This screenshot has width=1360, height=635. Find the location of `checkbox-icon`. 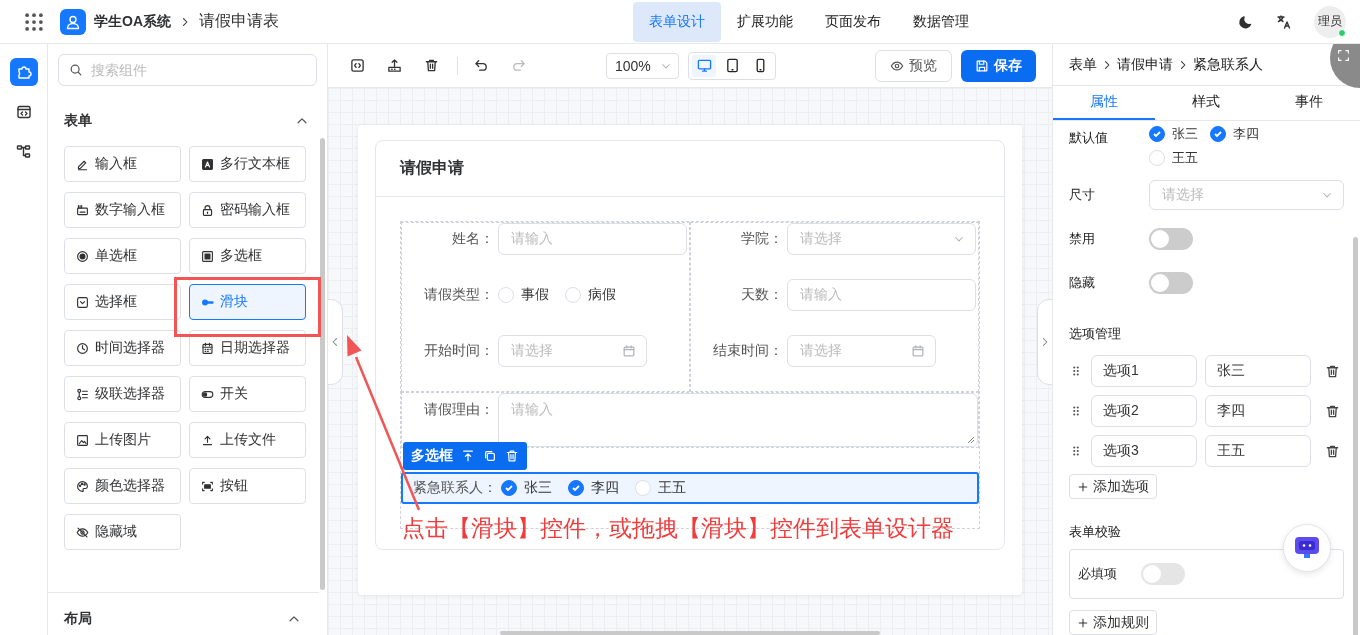

checkbox-icon is located at coordinates (207, 256).